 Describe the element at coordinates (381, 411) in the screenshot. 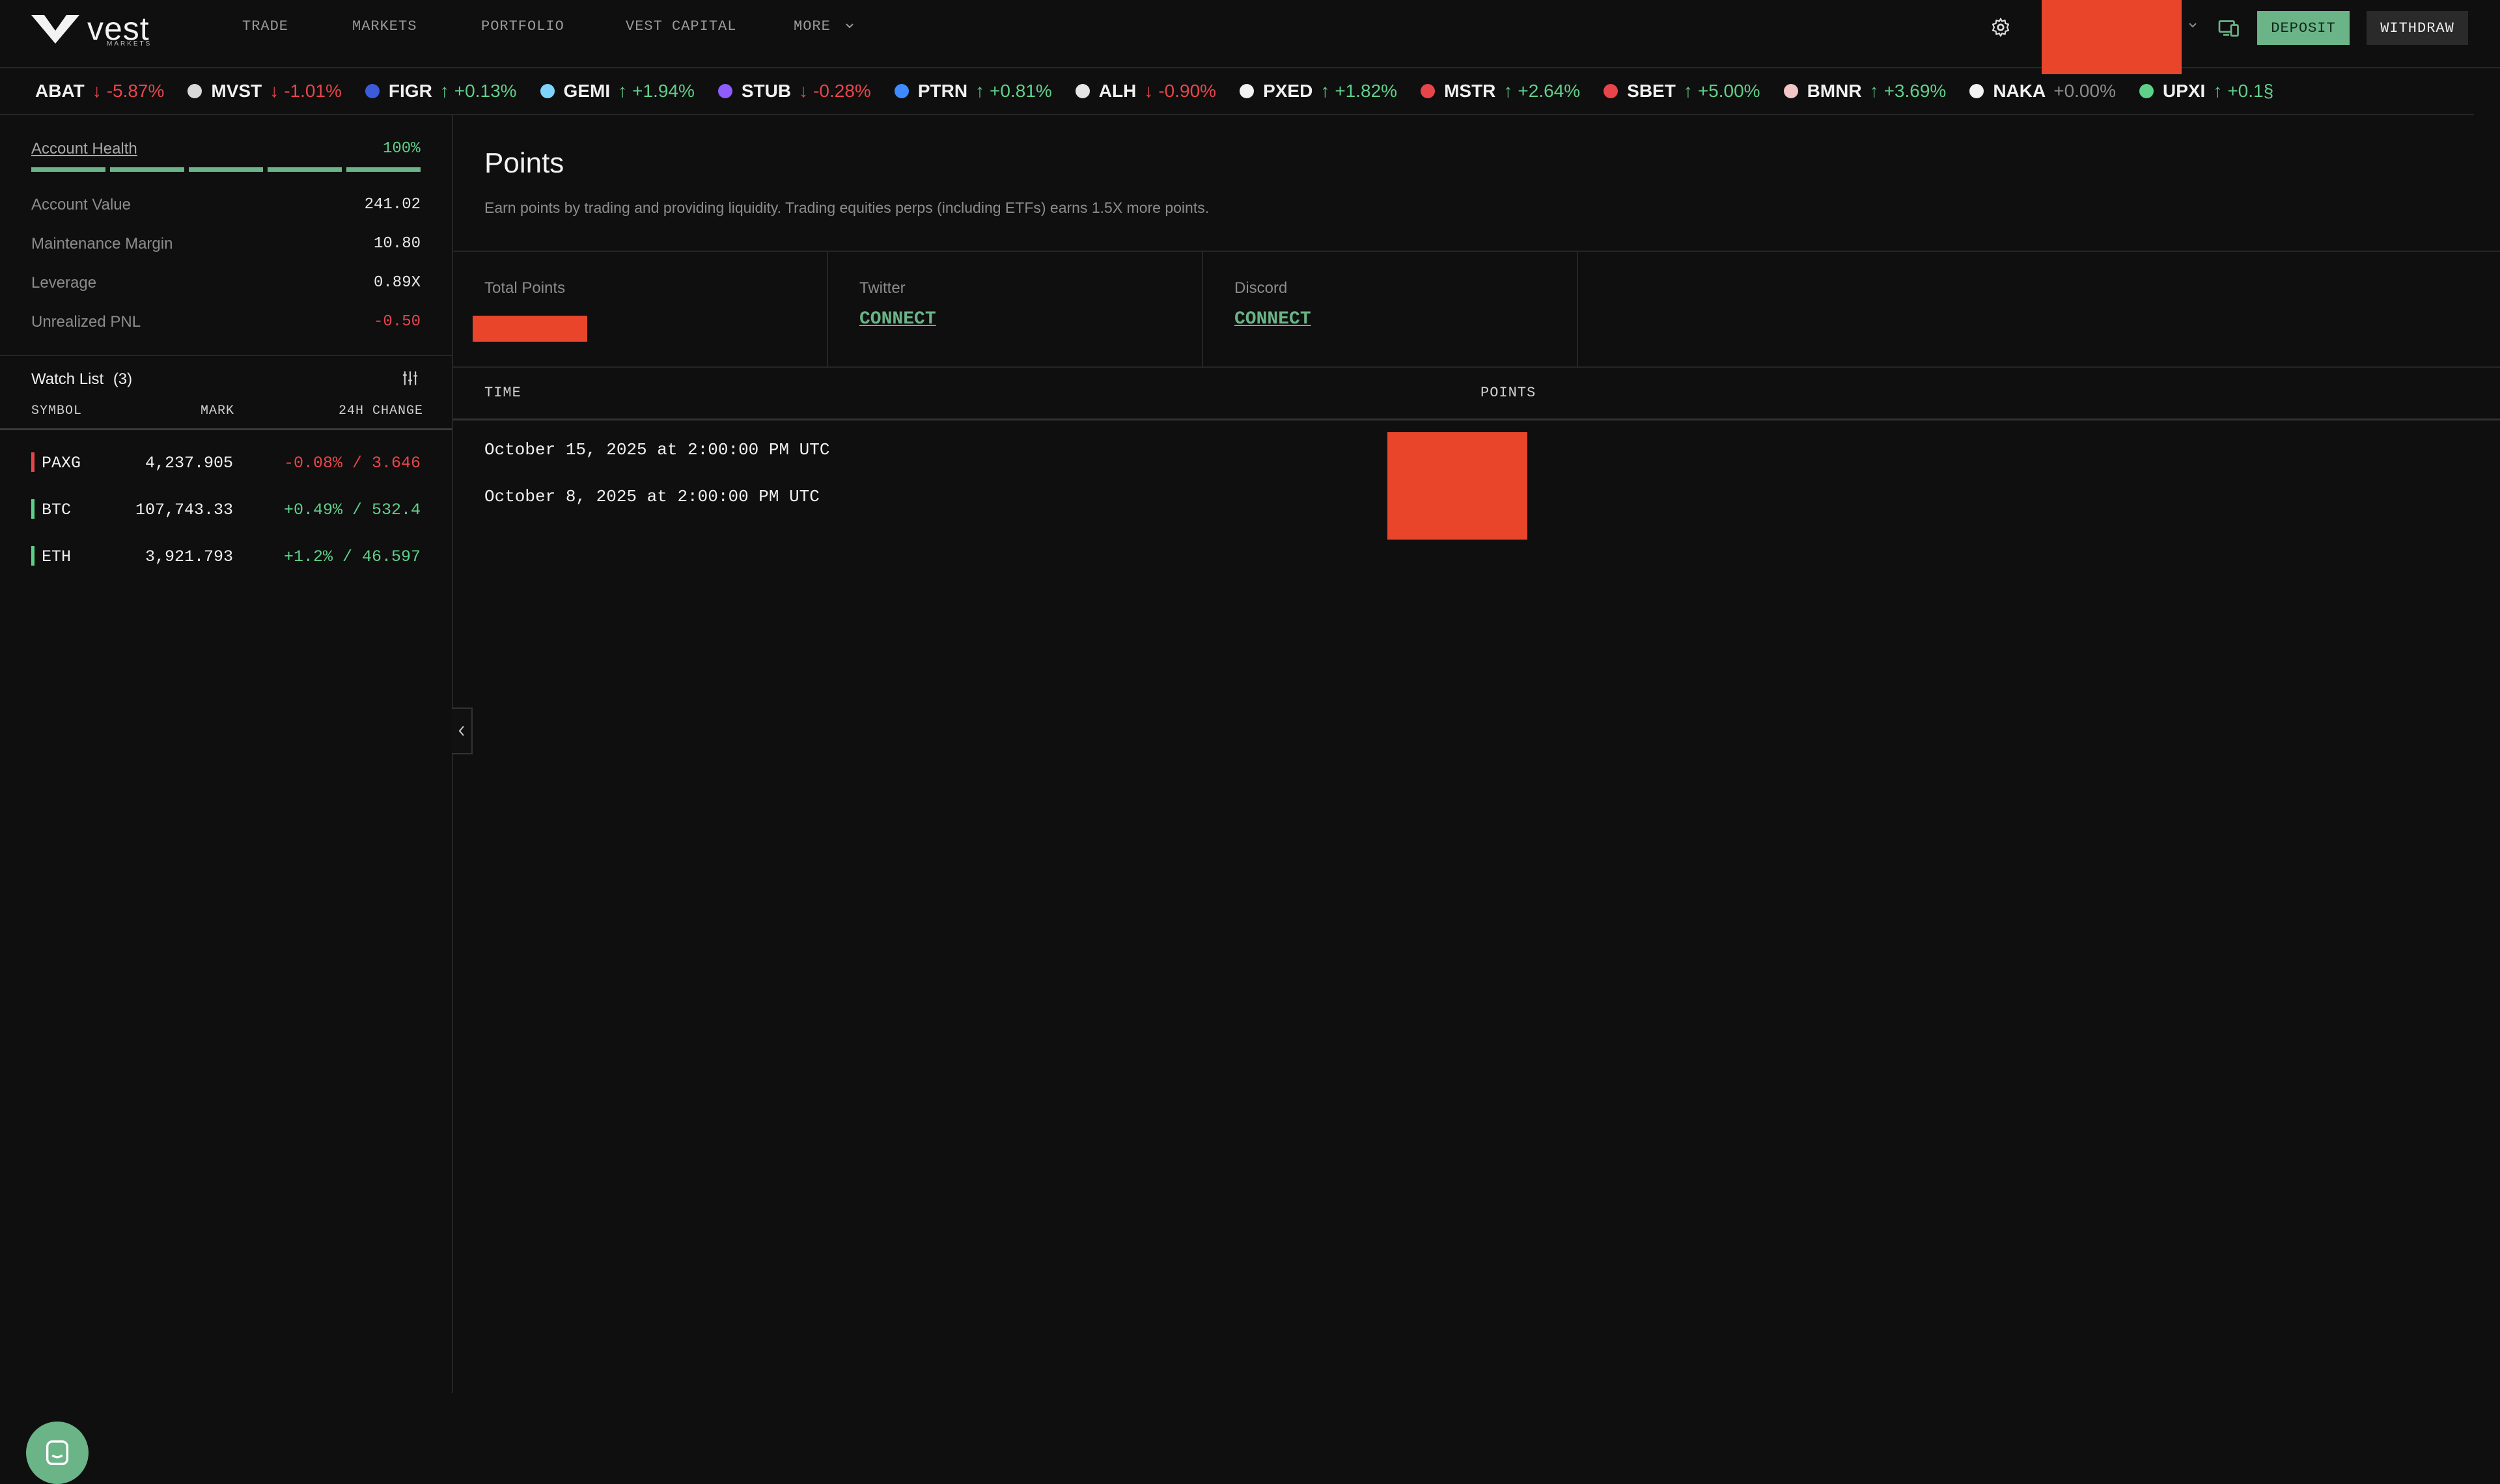

I see `watchlist-header-change: 24H CHANGE` at that location.